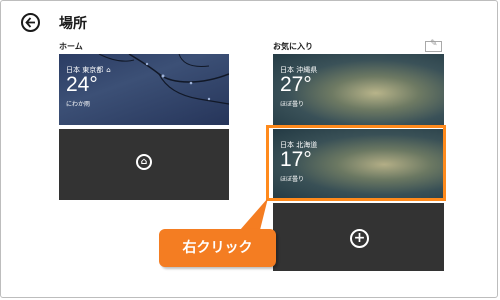 Image resolution: width=500 pixels, height=300 pixels. I want to click on pencil-icon: ✎, so click(434, 44).